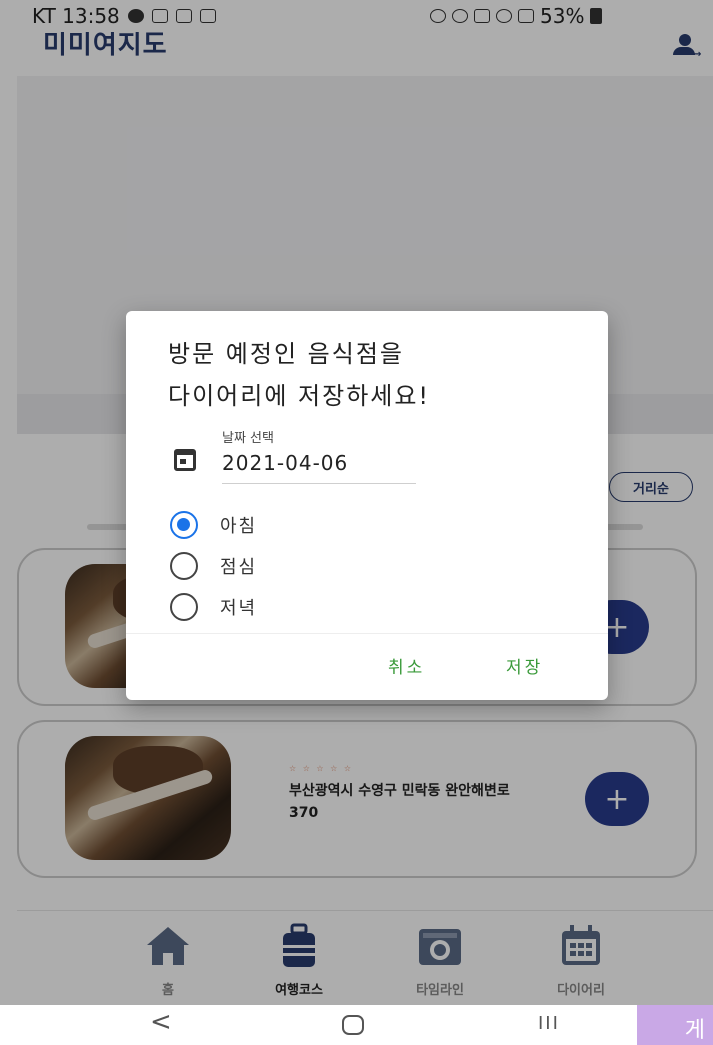 The image size is (713, 1045). I want to click on dialog-divider, so click(367, 633).